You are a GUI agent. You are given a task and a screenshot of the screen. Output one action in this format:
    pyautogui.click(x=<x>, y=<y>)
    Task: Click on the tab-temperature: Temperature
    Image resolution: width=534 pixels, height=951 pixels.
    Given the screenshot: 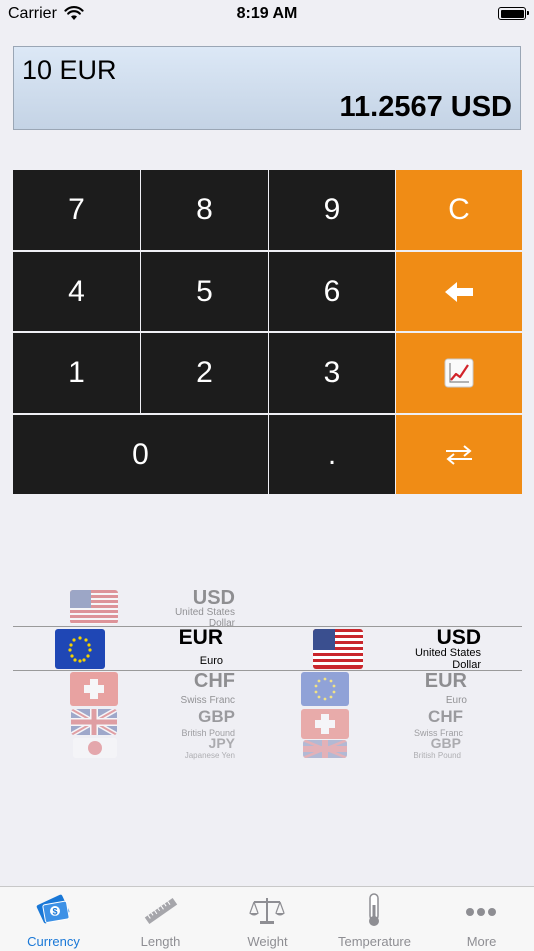 What is the action you would take?
    pyautogui.click(x=374, y=919)
    